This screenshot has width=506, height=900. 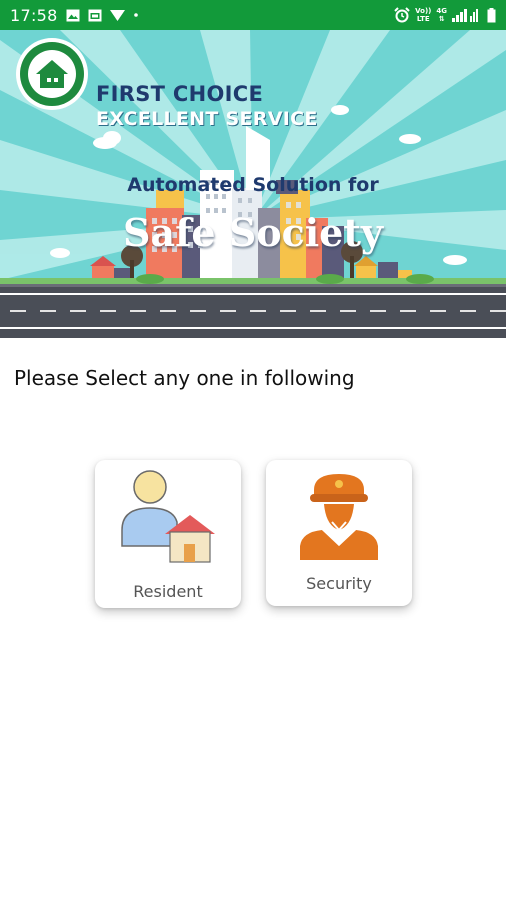 I want to click on security-guard-icon, so click(x=339, y=517).